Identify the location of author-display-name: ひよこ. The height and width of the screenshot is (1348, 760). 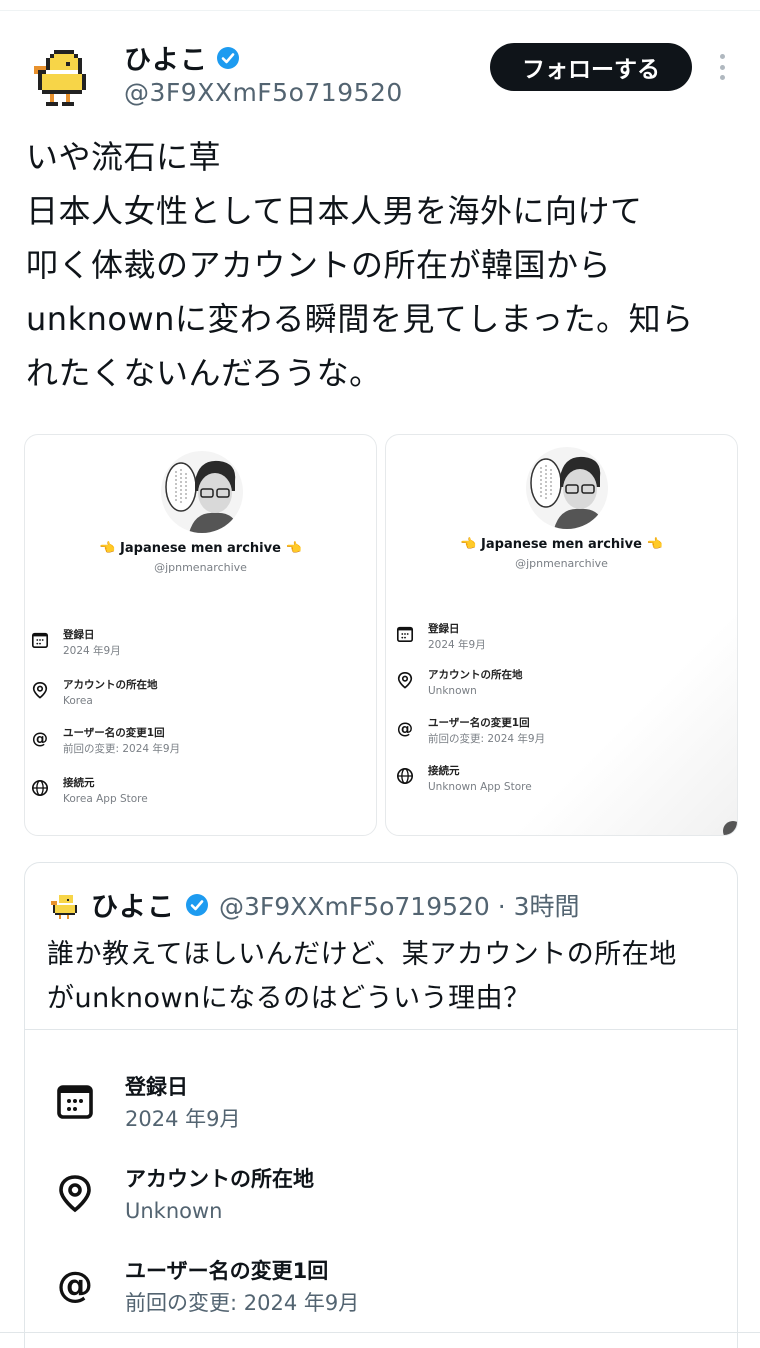
(166, 57).